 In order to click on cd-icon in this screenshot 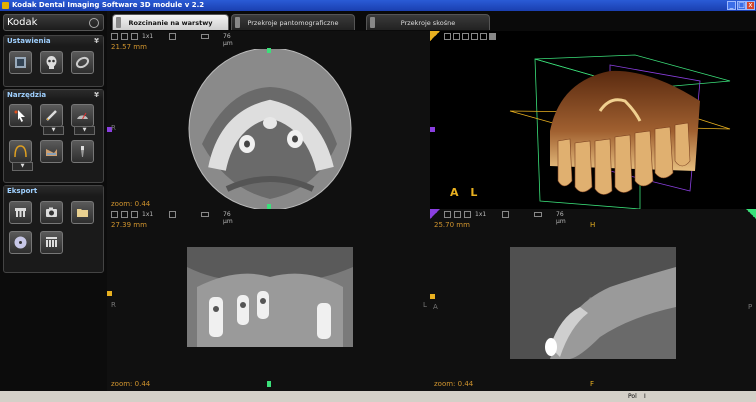, I will do `click(20, 242)`.